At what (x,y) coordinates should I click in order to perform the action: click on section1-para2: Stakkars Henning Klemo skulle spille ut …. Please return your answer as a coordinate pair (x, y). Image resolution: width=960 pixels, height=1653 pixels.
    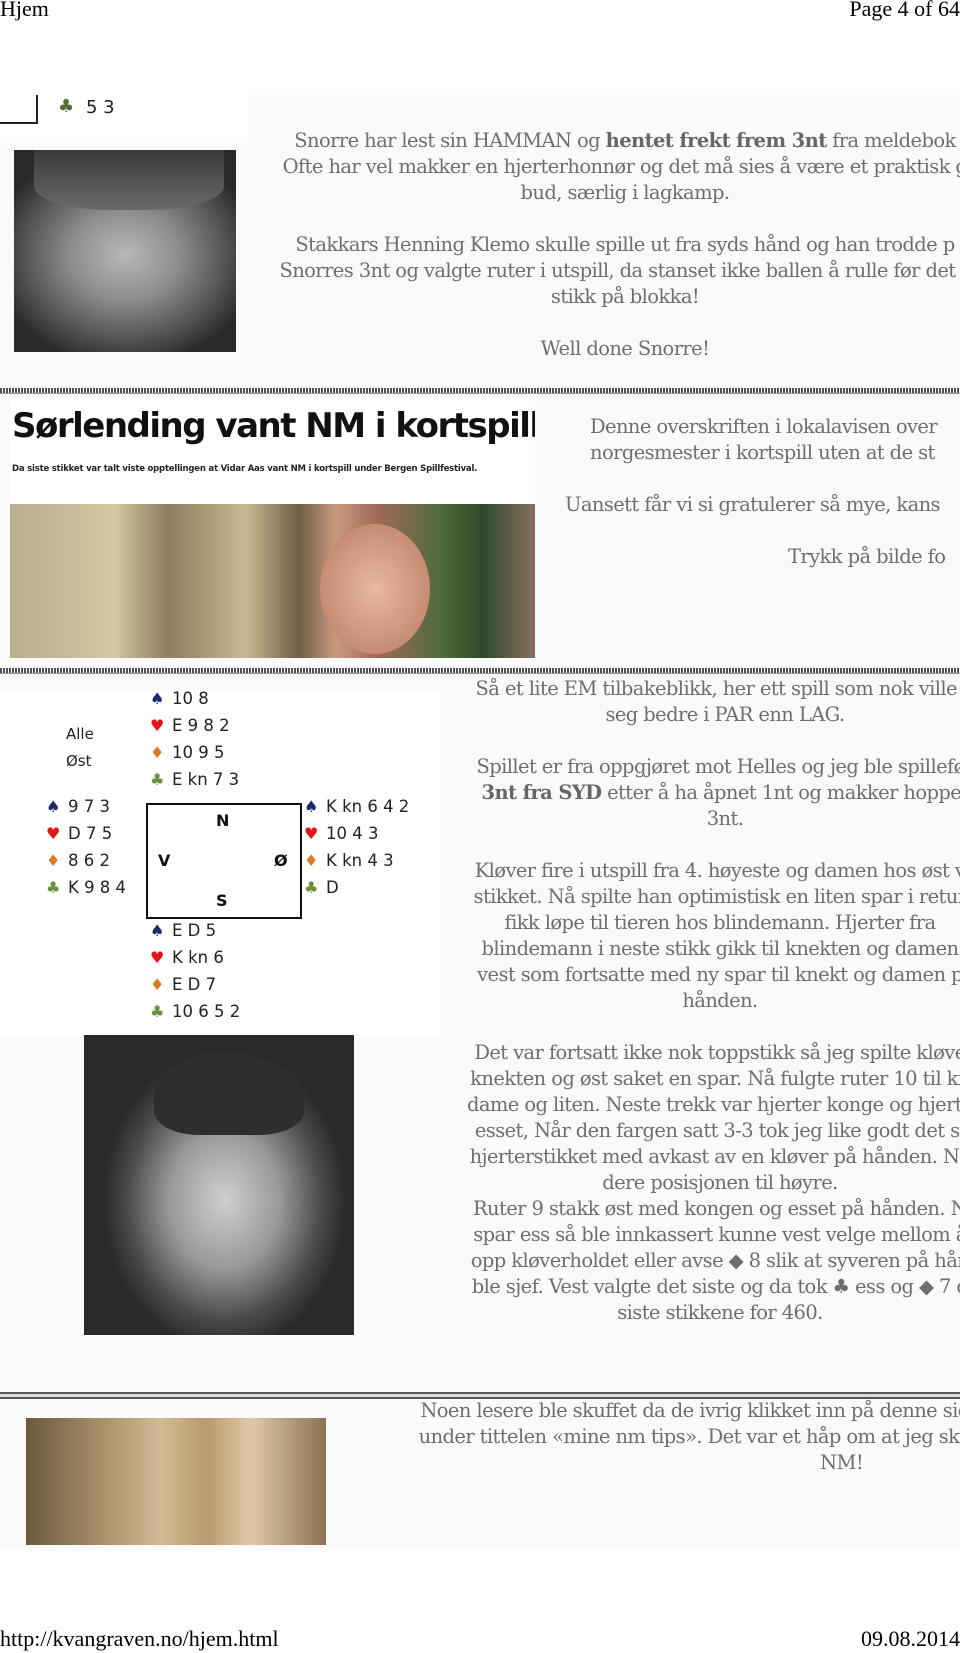
    Looking at the image, I should click on (619, 270).